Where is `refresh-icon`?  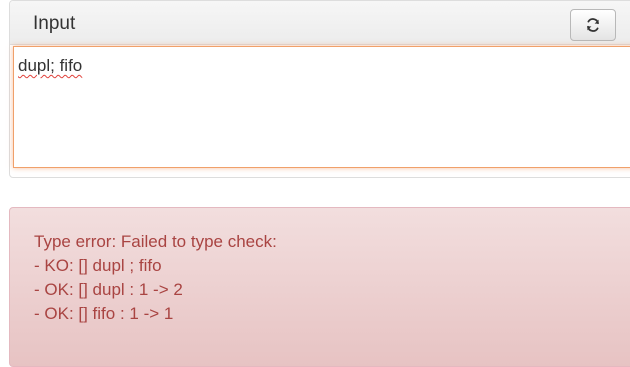 refresh-icon is located at coordinates (593, 25).